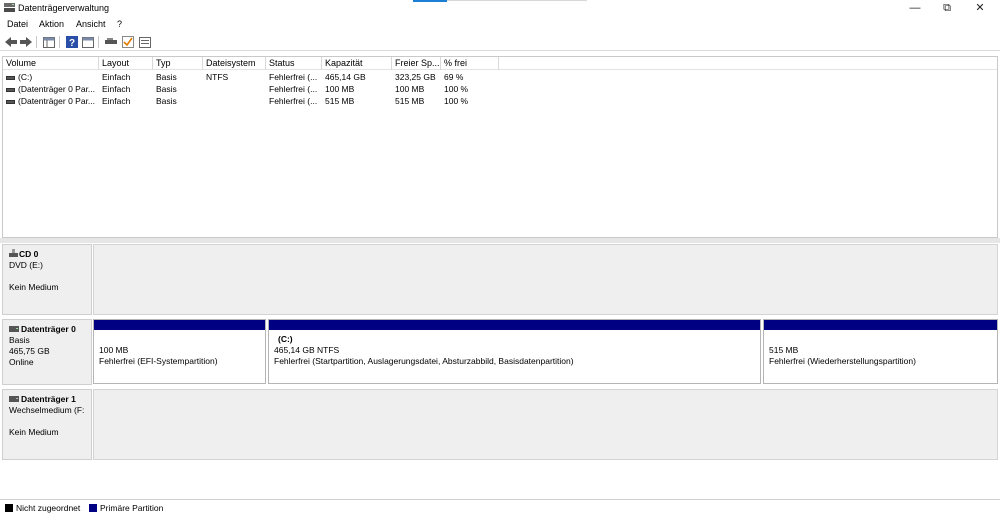 The image size is (1000, 515). I want to click on column-typ: Typ, so click(178, 63).